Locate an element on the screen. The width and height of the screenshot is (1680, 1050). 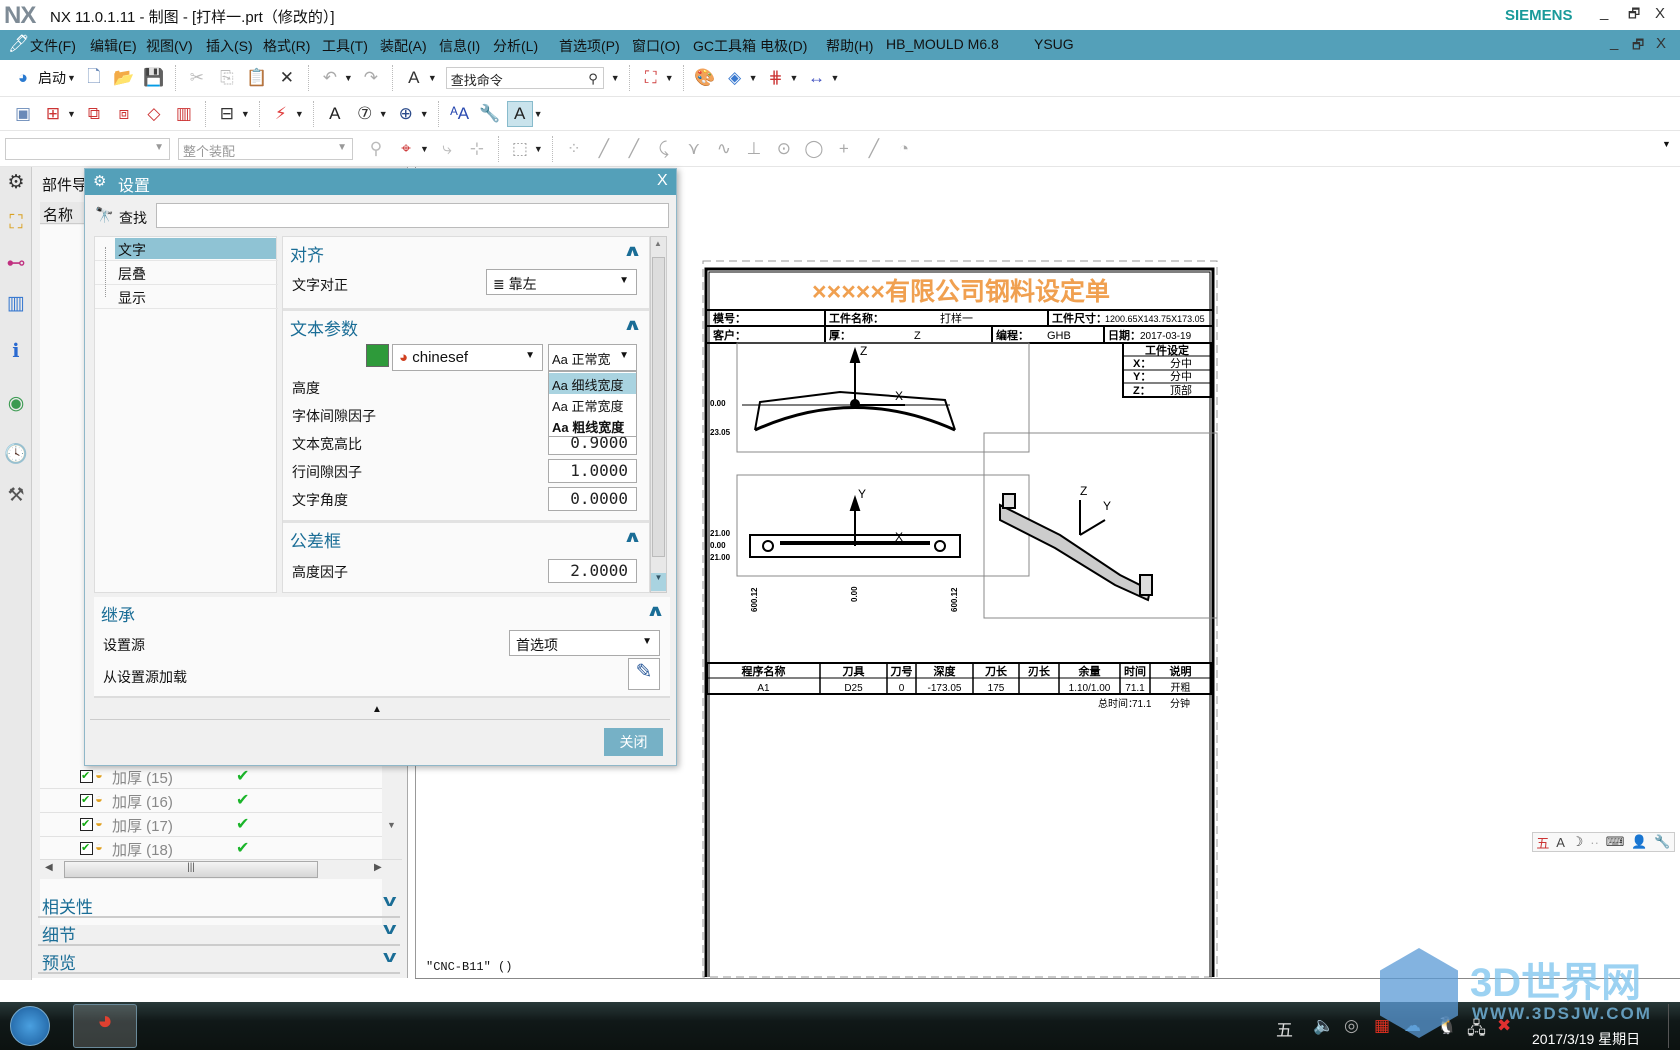
settings-source-value: 首选项 is located at coordinates (537, 645).